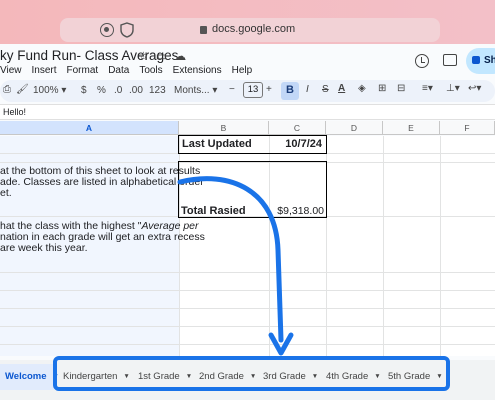  Describe the element at coordinates (127, 30) in the screenshot. I see `shield-icon` at that location.